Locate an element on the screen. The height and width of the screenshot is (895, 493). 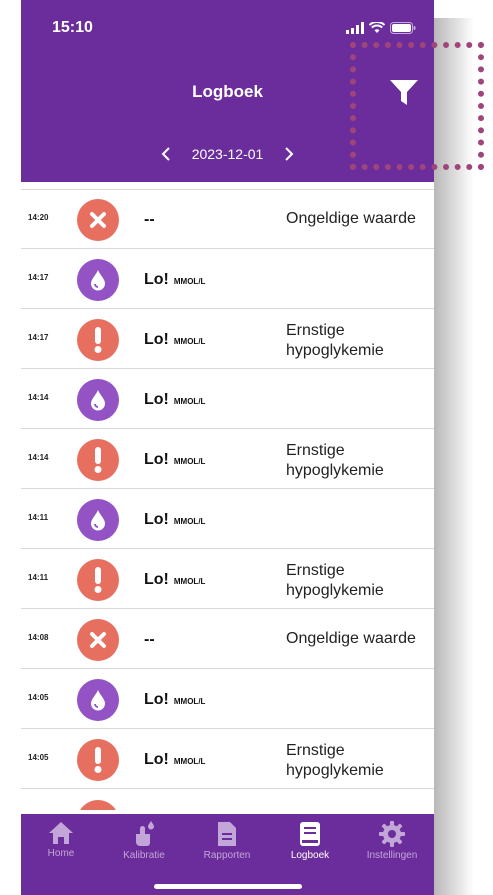
signal-icon is located at coordinates (355, 28).